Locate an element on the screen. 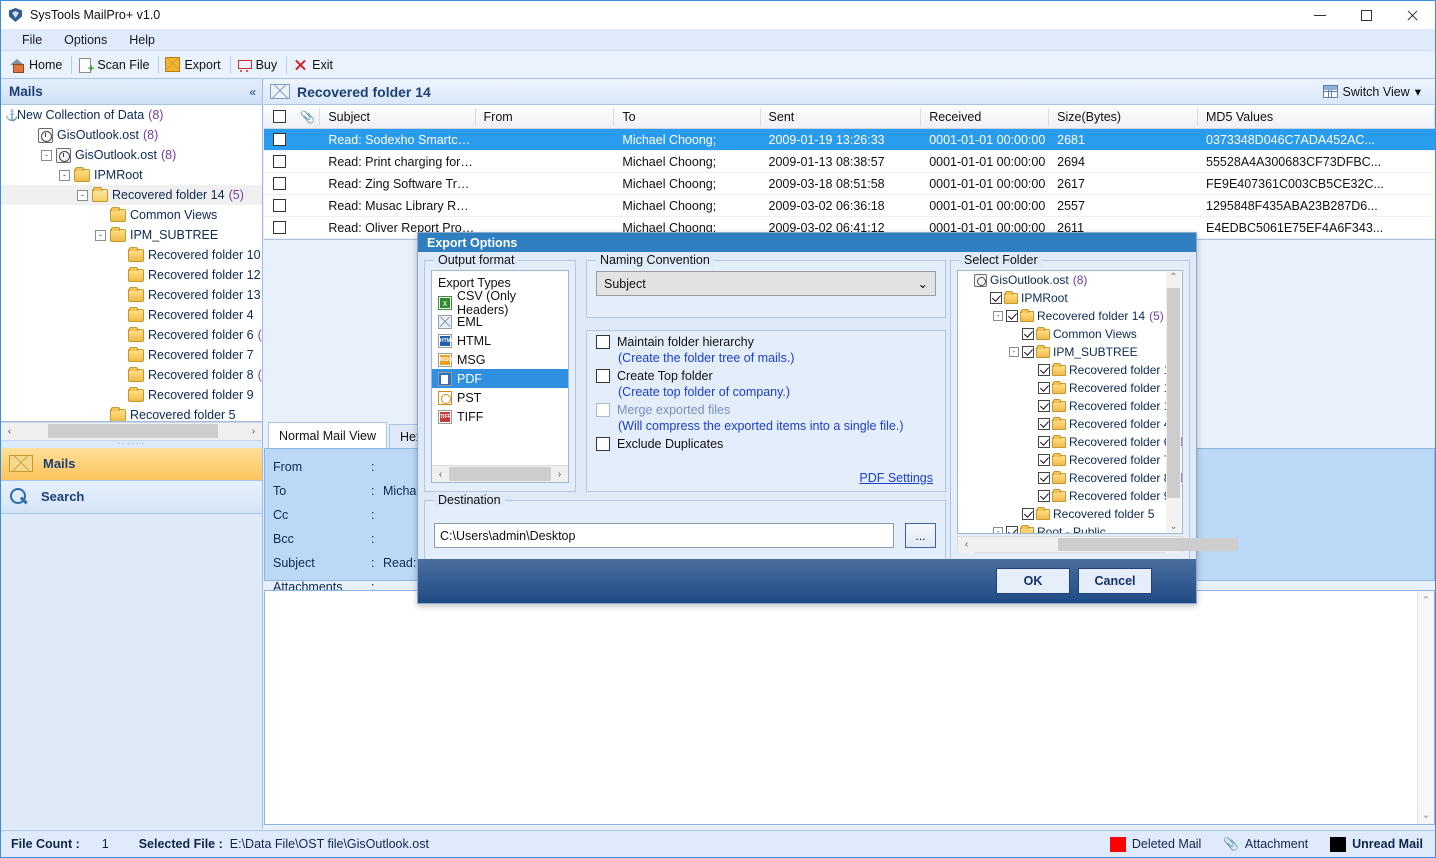  scroll-right-button: › is located at coordinates (559, 474).